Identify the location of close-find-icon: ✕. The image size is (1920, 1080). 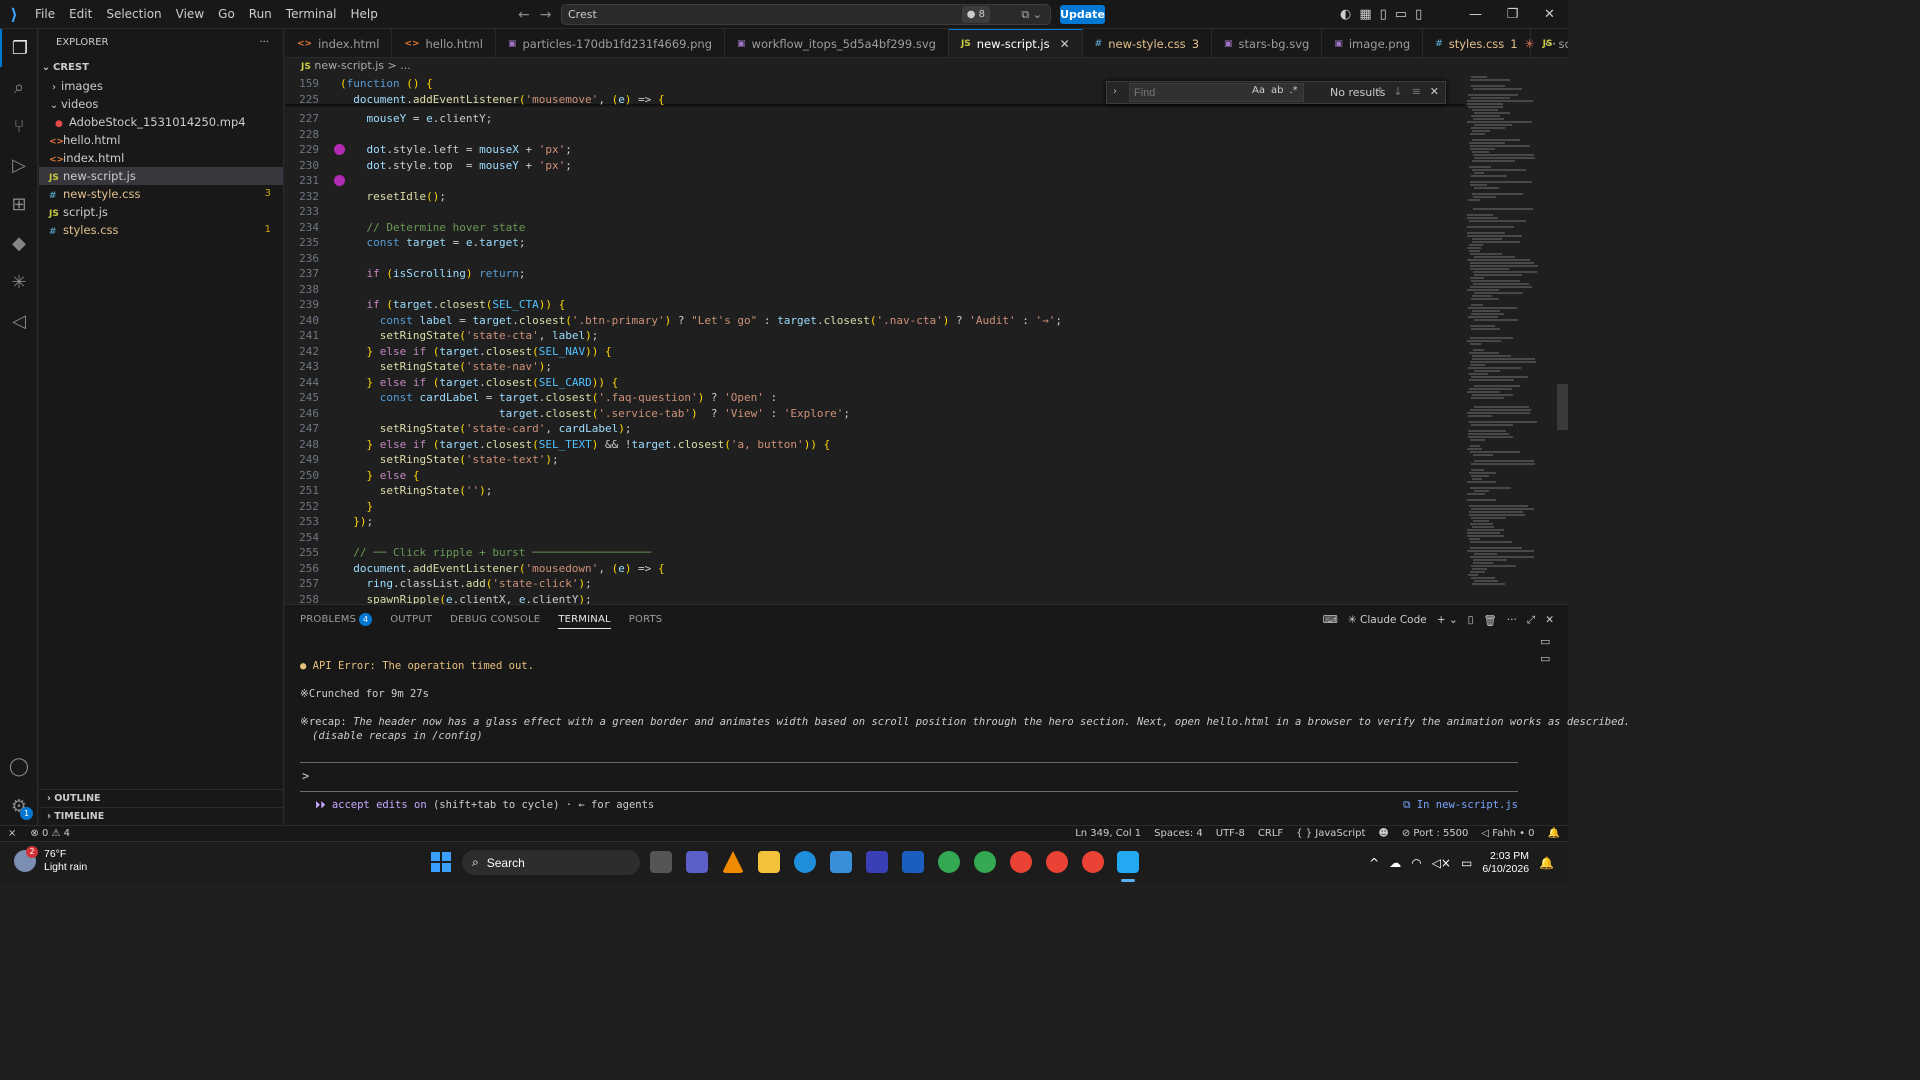
(1434, 91).